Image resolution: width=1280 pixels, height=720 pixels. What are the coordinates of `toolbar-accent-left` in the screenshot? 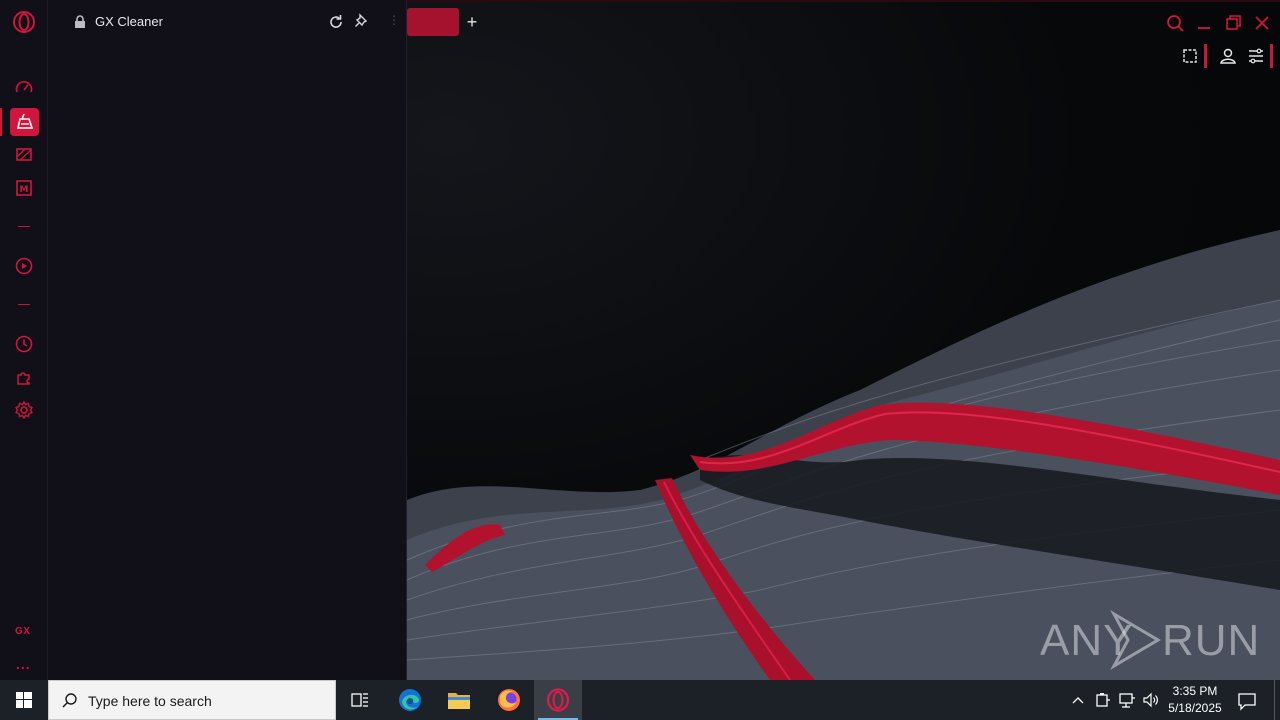 It's located at (1205, 56).